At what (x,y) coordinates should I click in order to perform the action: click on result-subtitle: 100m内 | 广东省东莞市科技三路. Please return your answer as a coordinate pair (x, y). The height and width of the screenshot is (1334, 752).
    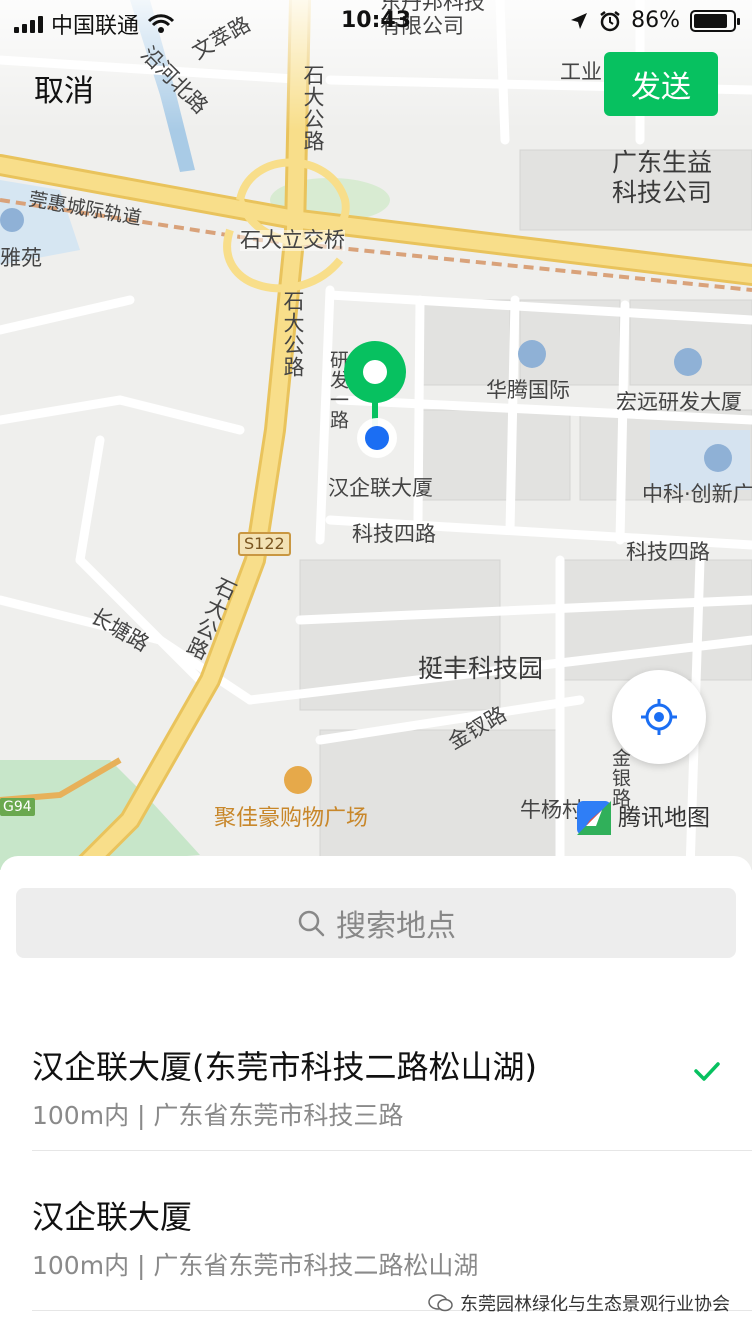
    Looking at the image, I should click on (218, 1115).